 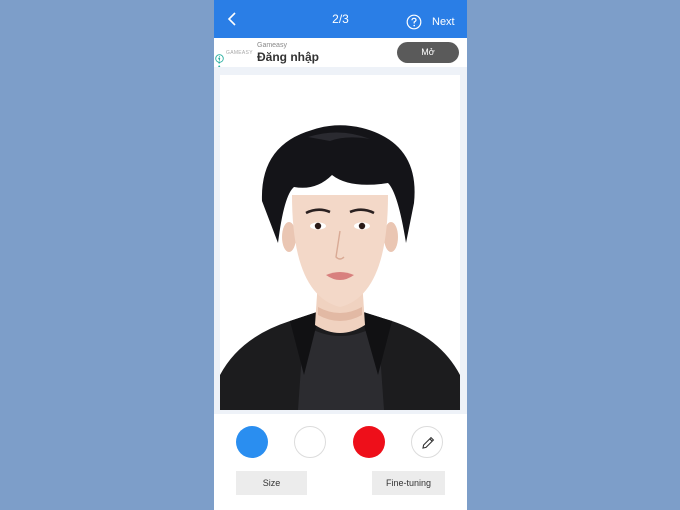 What do you see at coordinates (239, 53) in the screenshot?
I see `ad-brand: GAMEASY` at bounding box center [239, 53].